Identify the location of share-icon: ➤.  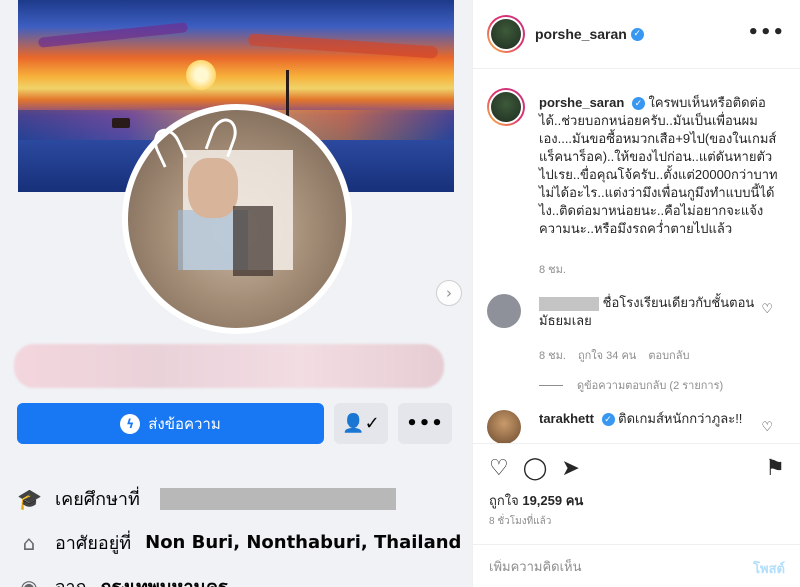
(570, 468).